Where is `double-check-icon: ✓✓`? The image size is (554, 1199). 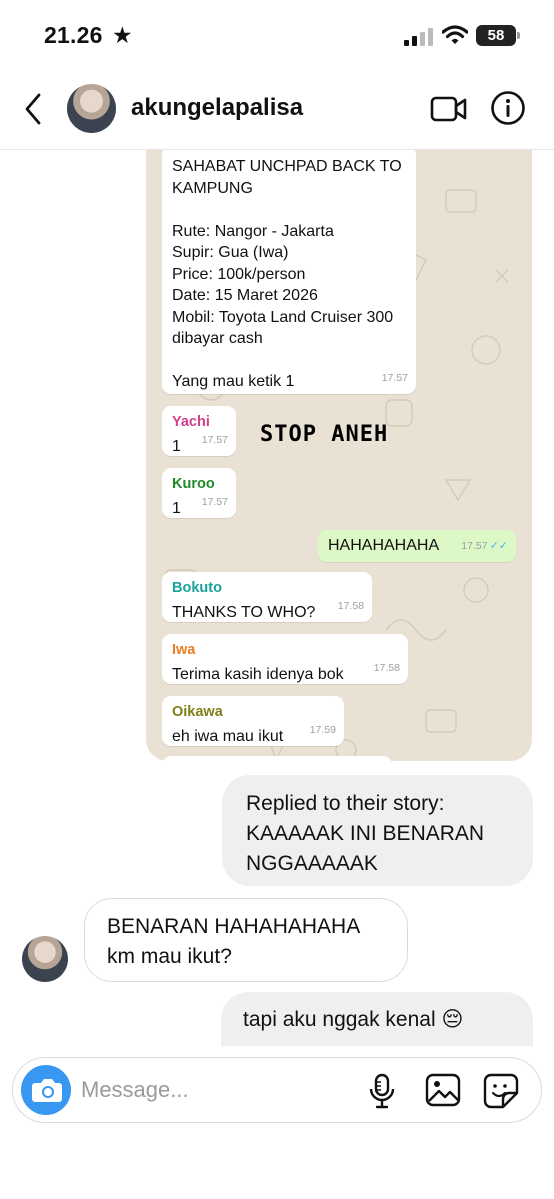 double-check-icon: ✓✓ is located at coordinates (498, 545).